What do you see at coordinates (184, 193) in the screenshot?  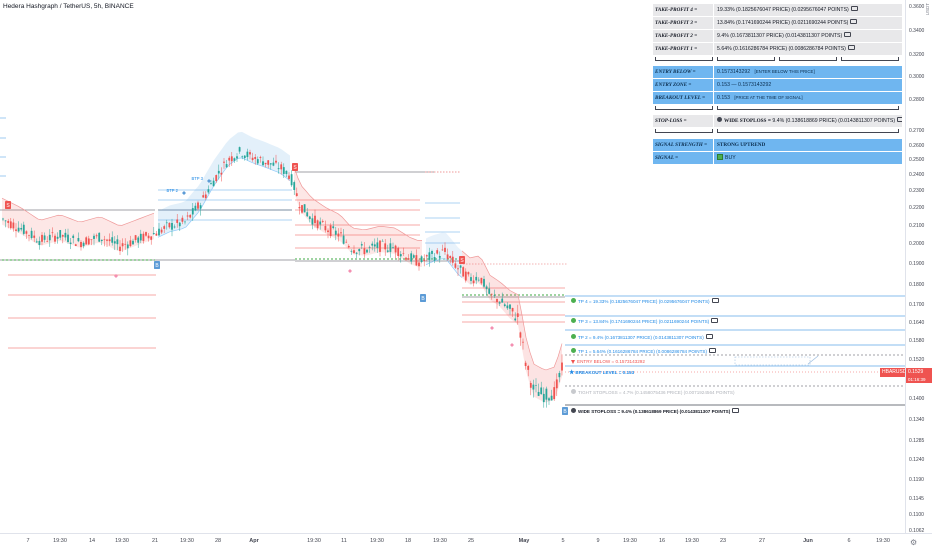 I see `btp-diamond` at bounding box center [184, 193].